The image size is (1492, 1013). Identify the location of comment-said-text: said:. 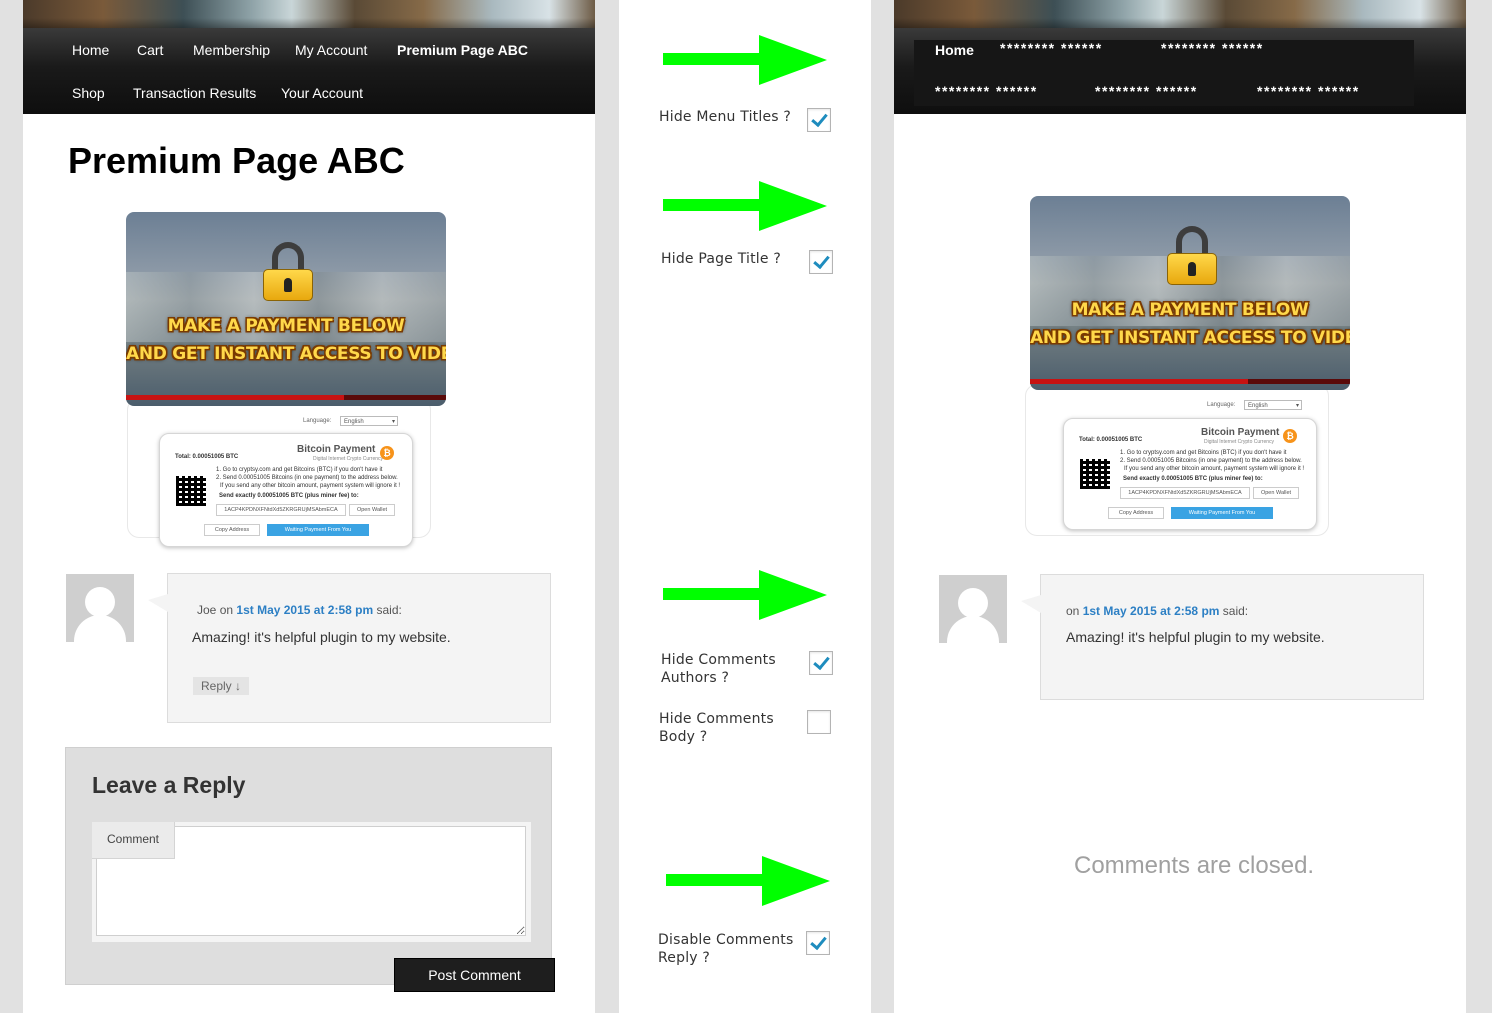
(1235, 611).